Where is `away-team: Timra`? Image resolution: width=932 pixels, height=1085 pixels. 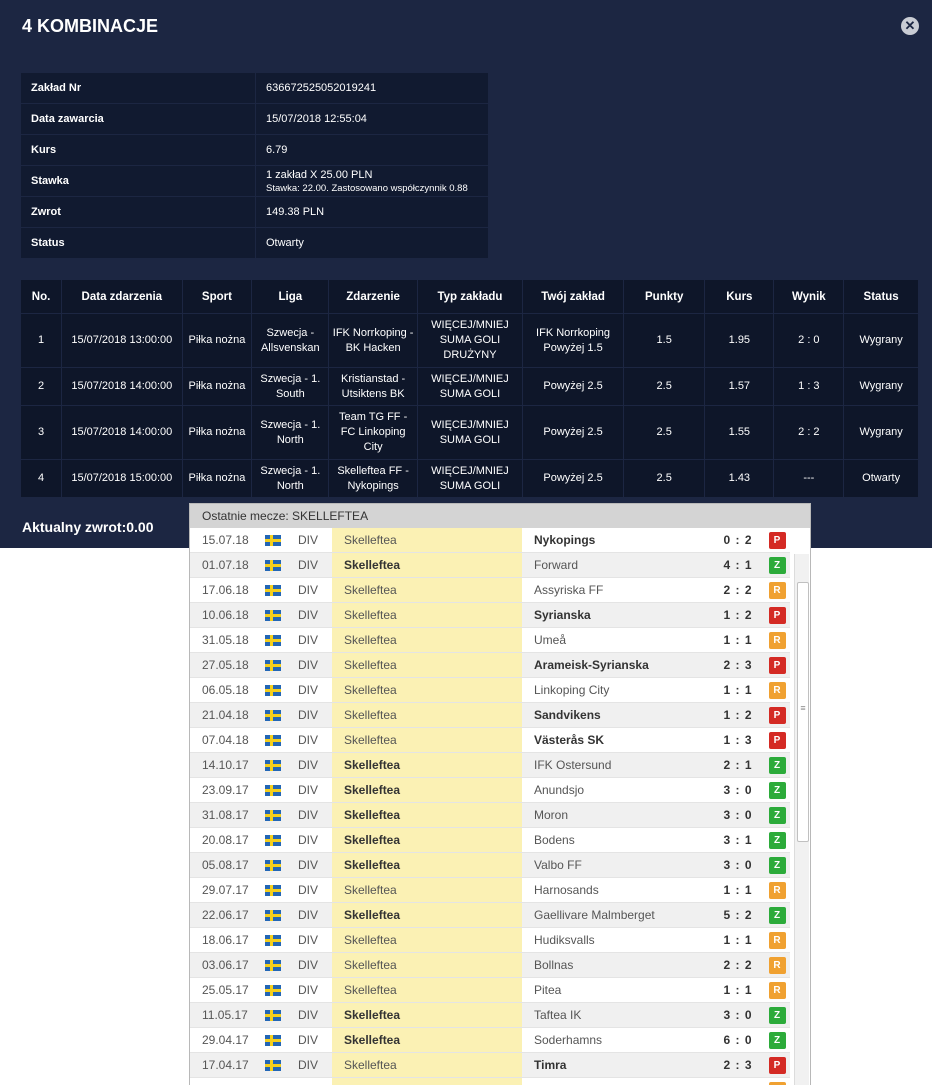
away-team: Timra is located at coordinates (617, 1065).